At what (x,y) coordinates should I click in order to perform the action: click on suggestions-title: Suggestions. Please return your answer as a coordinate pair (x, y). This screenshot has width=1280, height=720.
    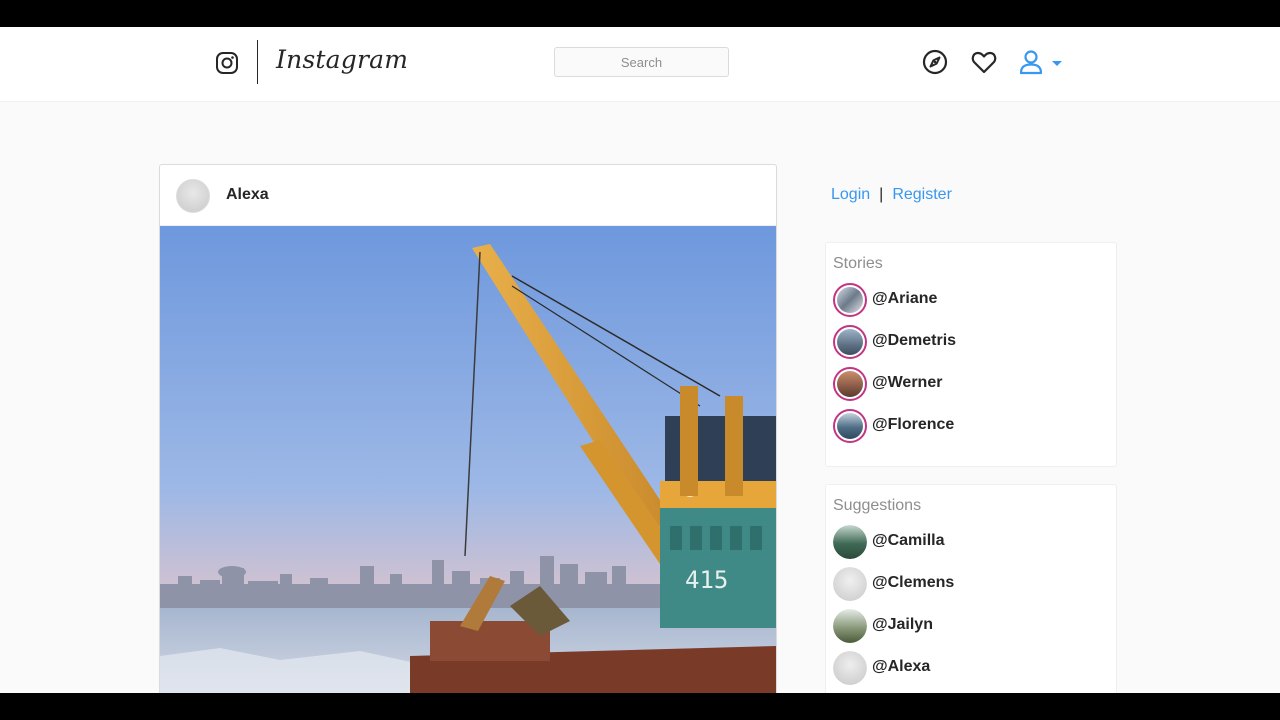
    Looking at the image, I should click on (877, 505).